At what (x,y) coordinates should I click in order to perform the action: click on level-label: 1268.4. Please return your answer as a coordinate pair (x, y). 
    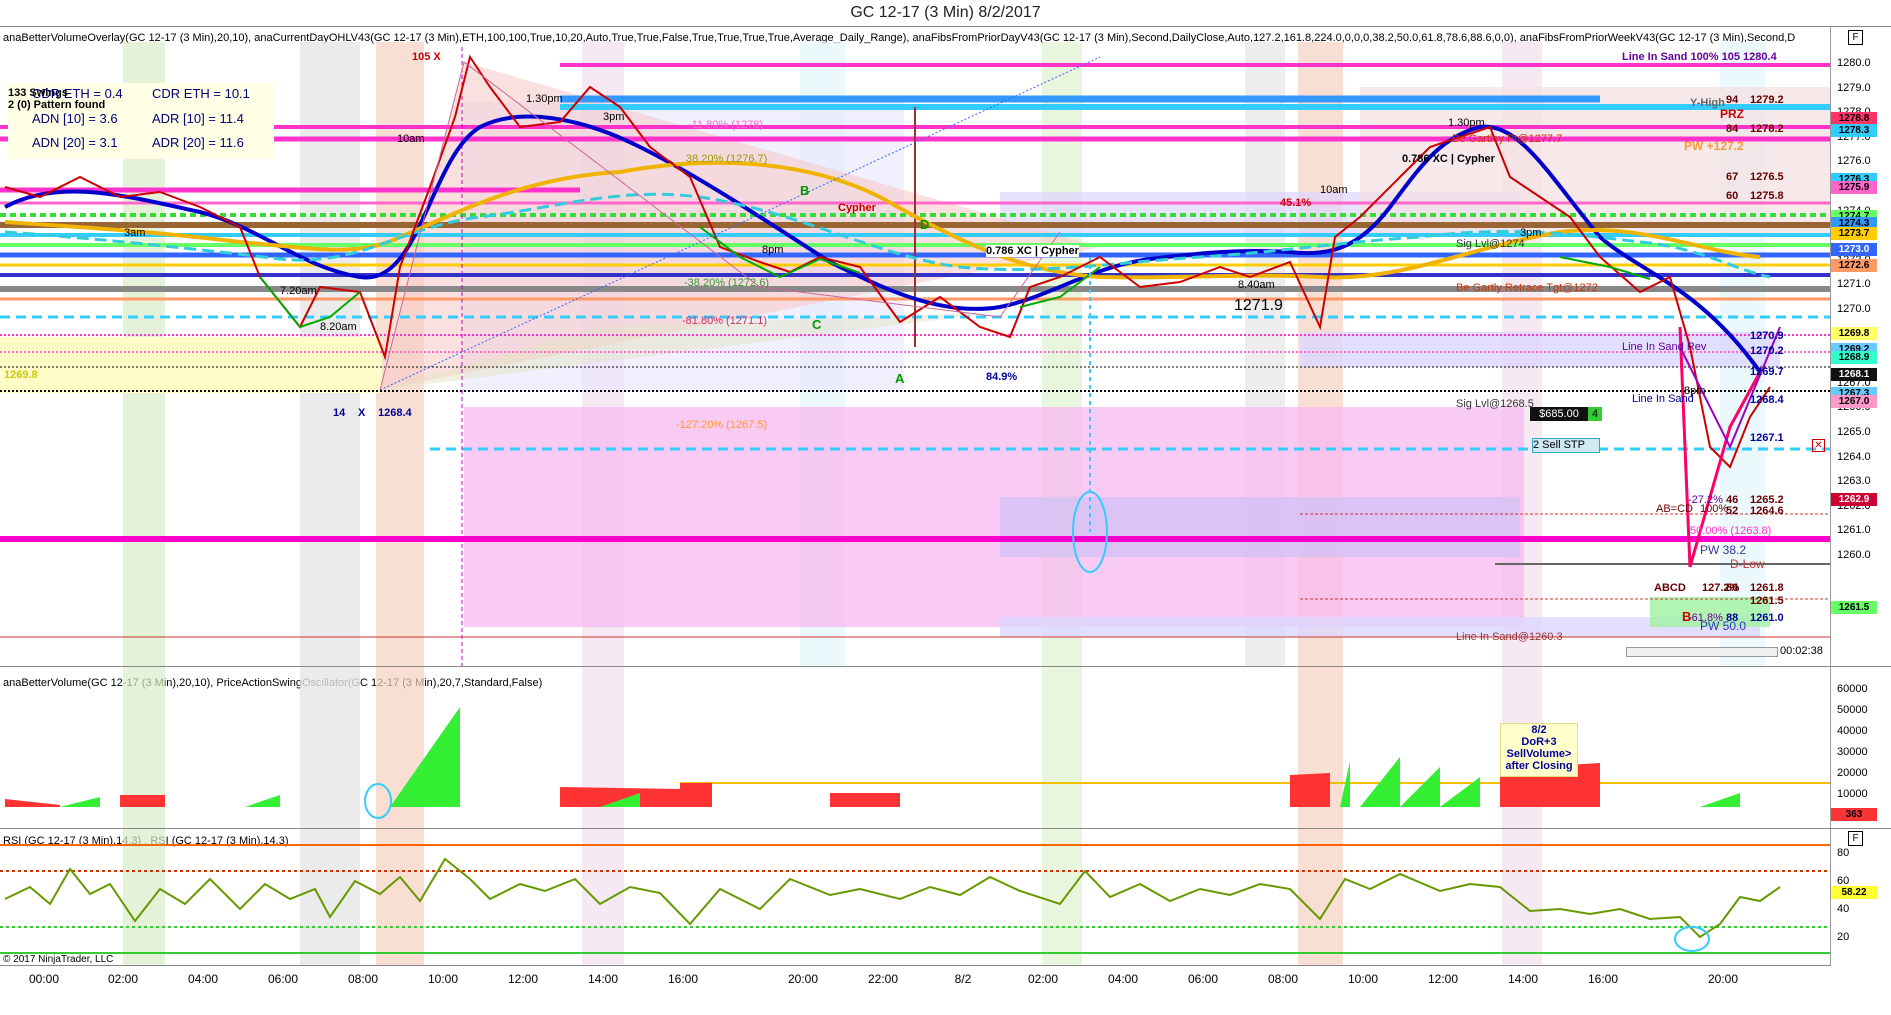
    Looking at the image, I should click on (1767, 400).